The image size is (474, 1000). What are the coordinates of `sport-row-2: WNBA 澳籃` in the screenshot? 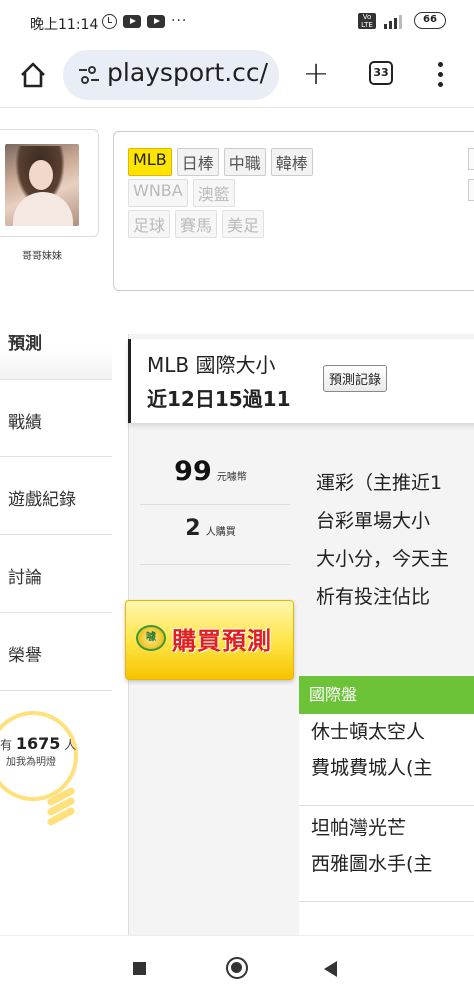 It's located at (181, 193).